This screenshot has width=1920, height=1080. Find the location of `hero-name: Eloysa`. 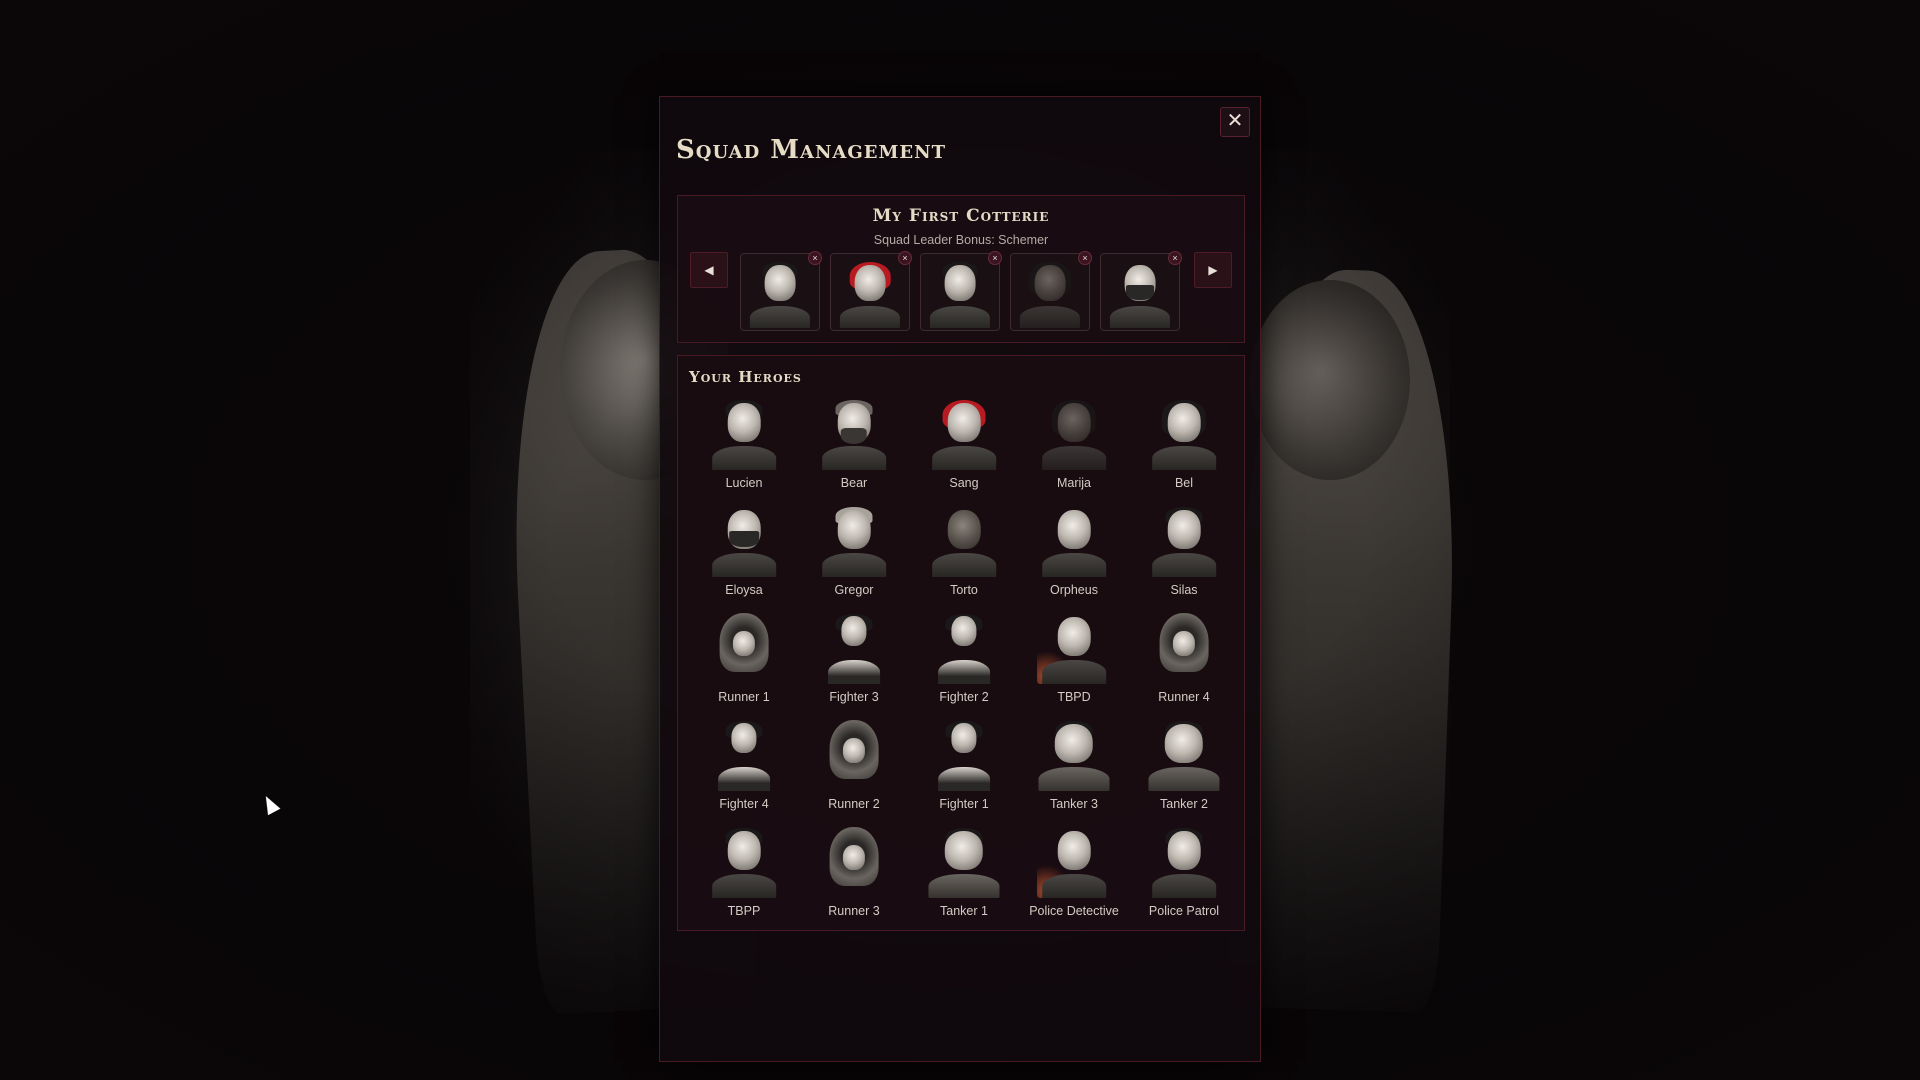

hero-name: Eloysa is located at coordinates (744, 590).